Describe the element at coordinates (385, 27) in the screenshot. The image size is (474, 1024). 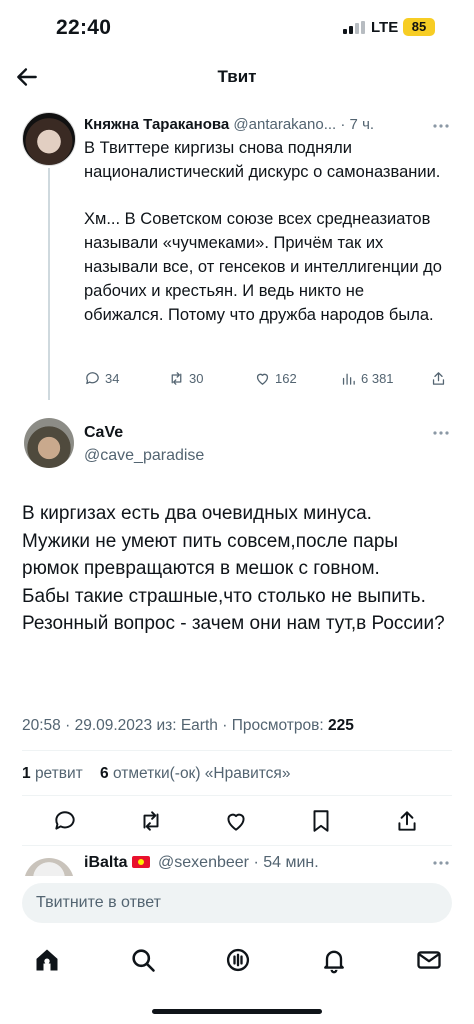
I see `network-type: LTE` at that location.